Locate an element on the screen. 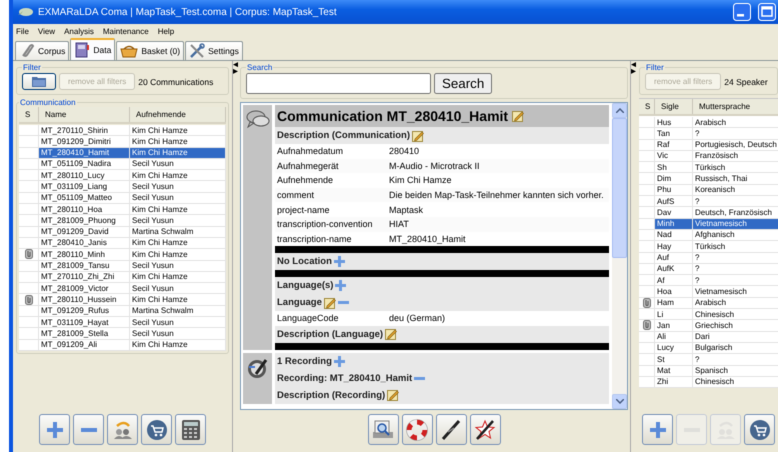  table-row: MT_051109_Nadira Secil Yusun is located at coordinates (122, 164).